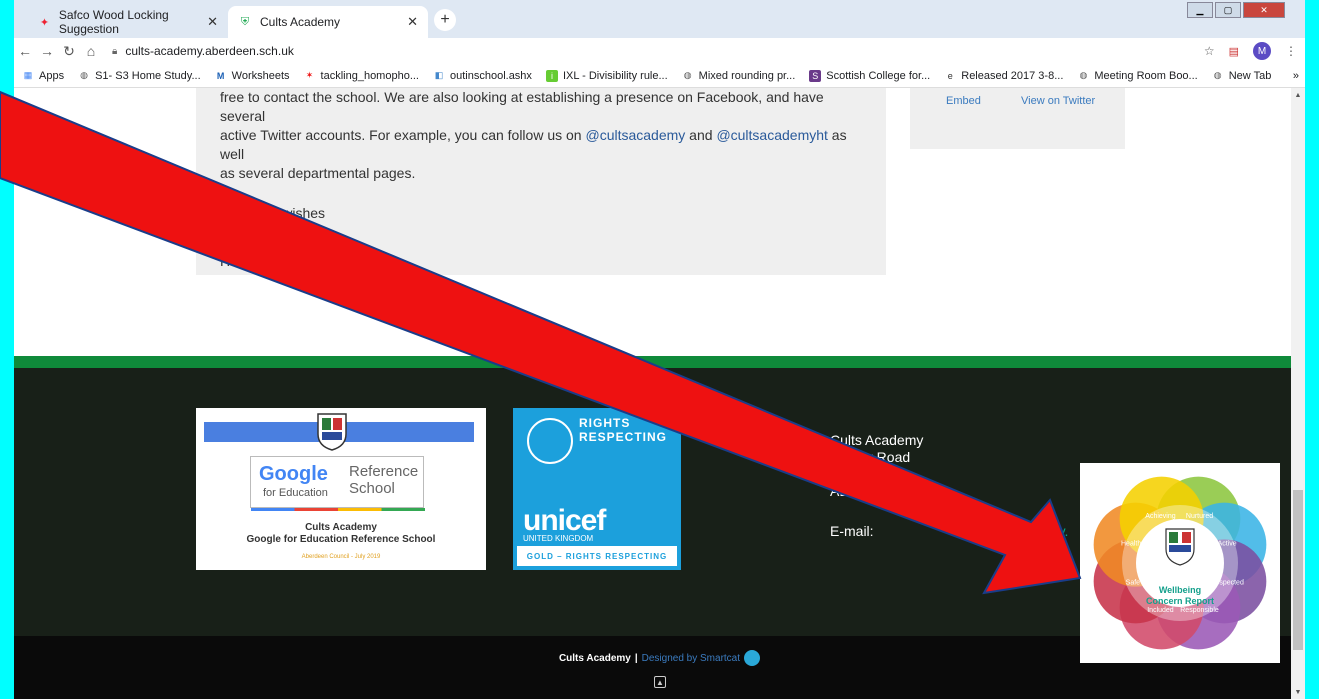  I want to click on bookmark-item: ◍ New Tab, so click(1242, 76).